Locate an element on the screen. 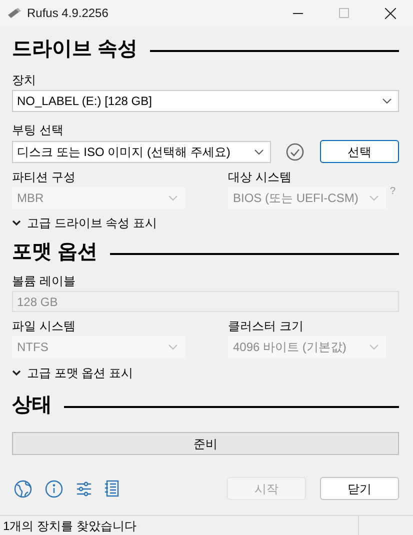 The image size is (413, 535). usb-drive-icon is located at coordinates (14, 13).